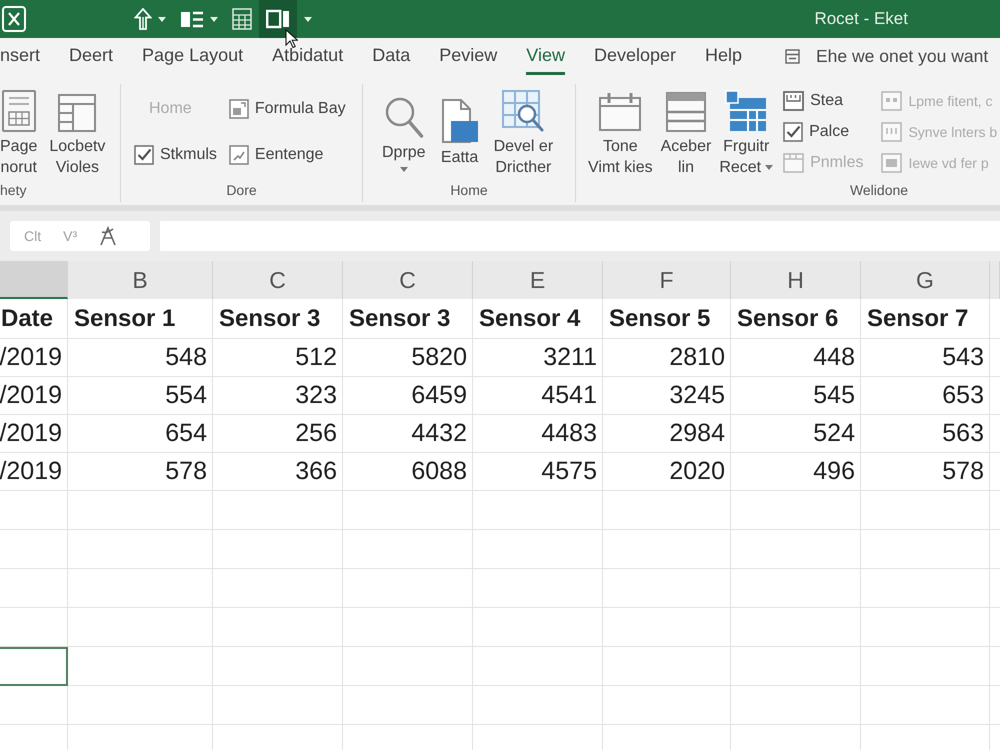 The image size is (1000, 750). Describe the element at coordinates (925, 358) in the screenshot. I see `table-cell: 543` at that location.